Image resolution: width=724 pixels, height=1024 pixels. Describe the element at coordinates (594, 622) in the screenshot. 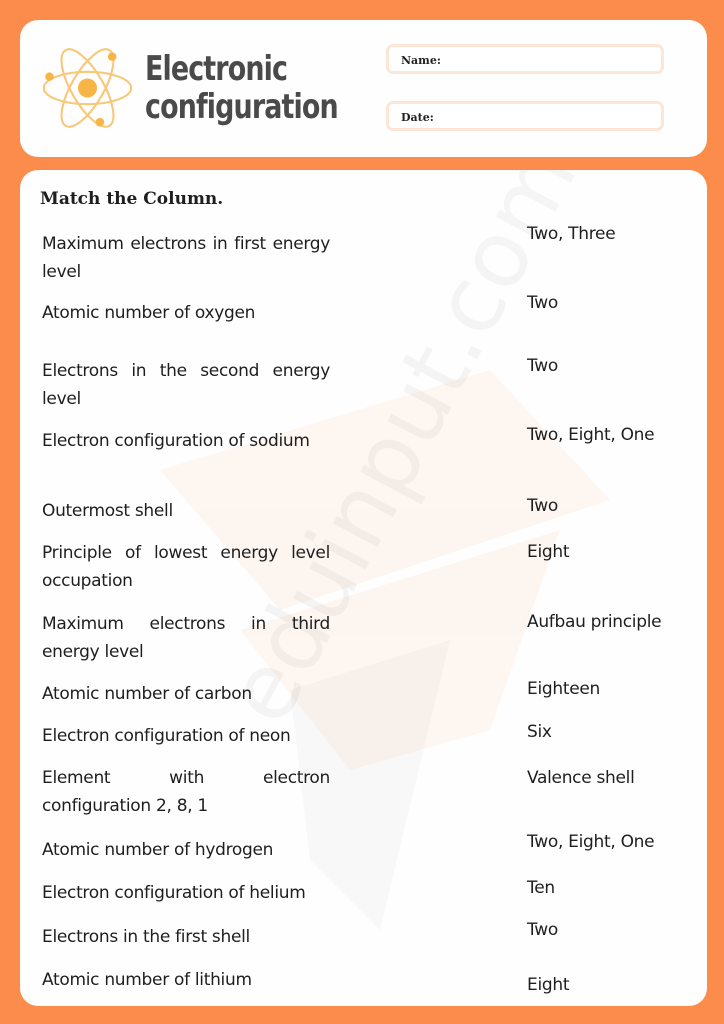

I see `answer-item: Aufbau principle` at that location.